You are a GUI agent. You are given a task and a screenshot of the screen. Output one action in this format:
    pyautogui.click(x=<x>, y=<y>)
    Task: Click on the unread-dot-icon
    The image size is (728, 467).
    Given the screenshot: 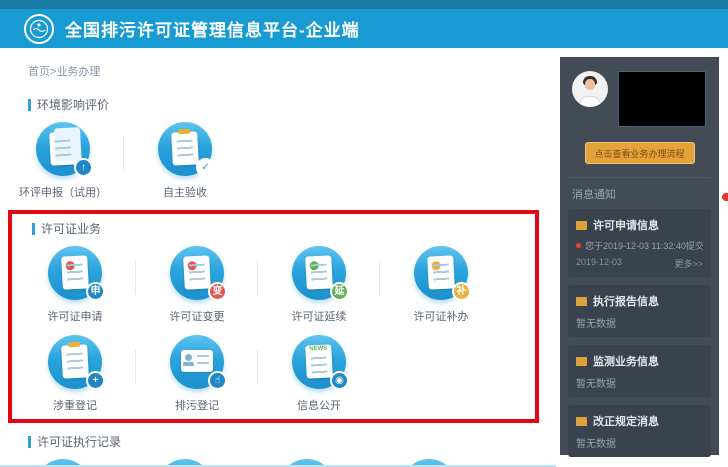 What is the action you would take?
    pyautogui.click(x=578, y=245)
    